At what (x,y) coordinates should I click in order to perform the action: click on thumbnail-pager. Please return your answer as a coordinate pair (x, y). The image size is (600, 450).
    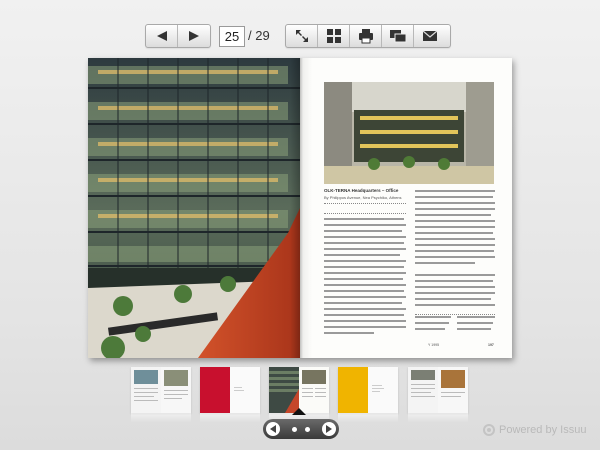
    Looking at the image, I should click on (301, 429).